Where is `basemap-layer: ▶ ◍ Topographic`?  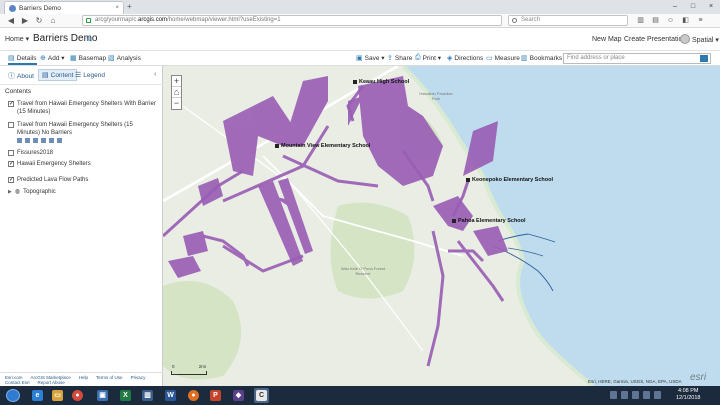
basemap-layer: ▶ ◍ Topographic is located at coordinates (32, 192).